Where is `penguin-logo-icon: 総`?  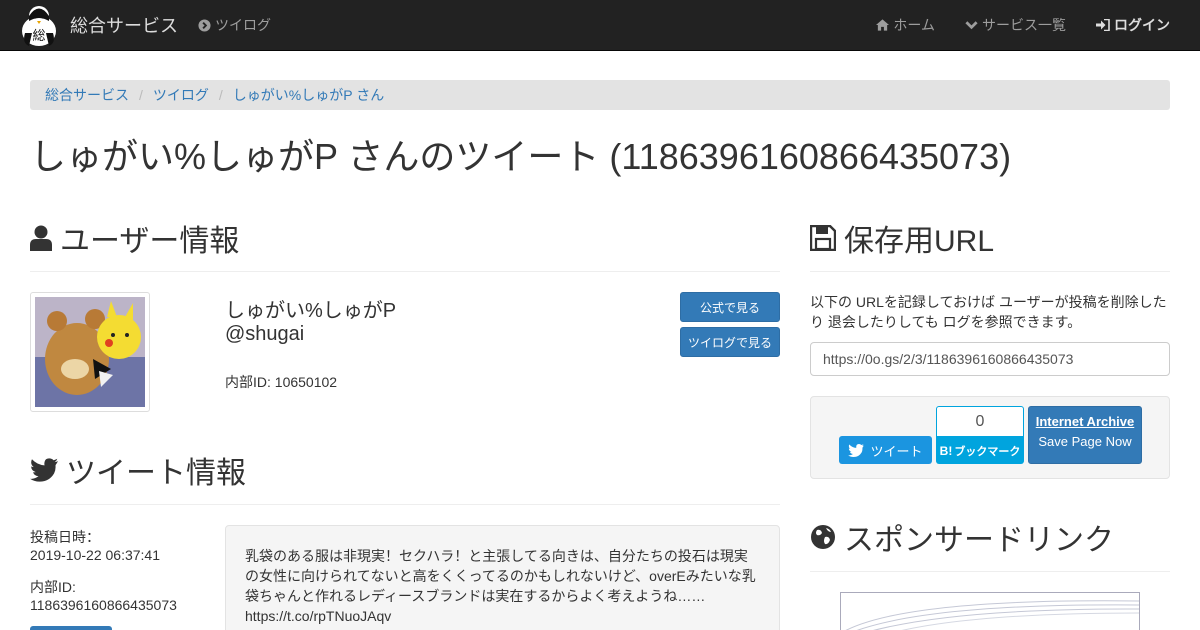
penguin-logo-icon: 総 is located at coordinates (39, 25).